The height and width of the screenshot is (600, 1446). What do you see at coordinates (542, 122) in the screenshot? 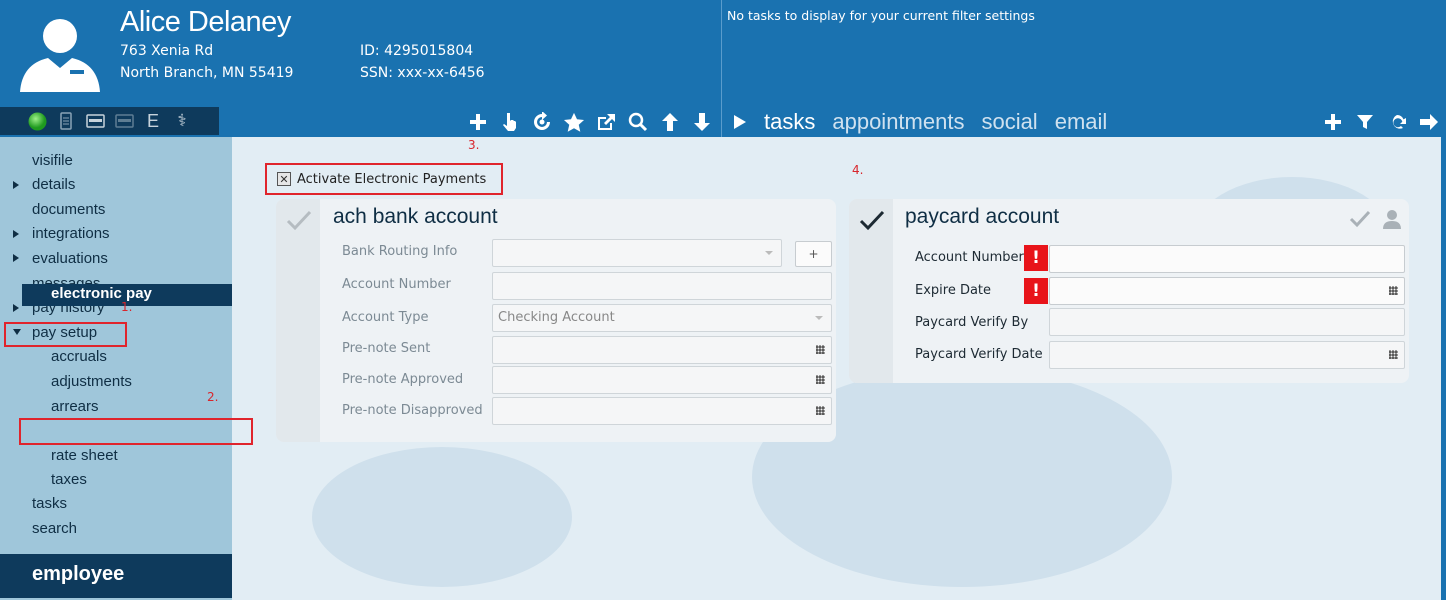
I see `refresh-user-icon` at bounding box center [542, 122].